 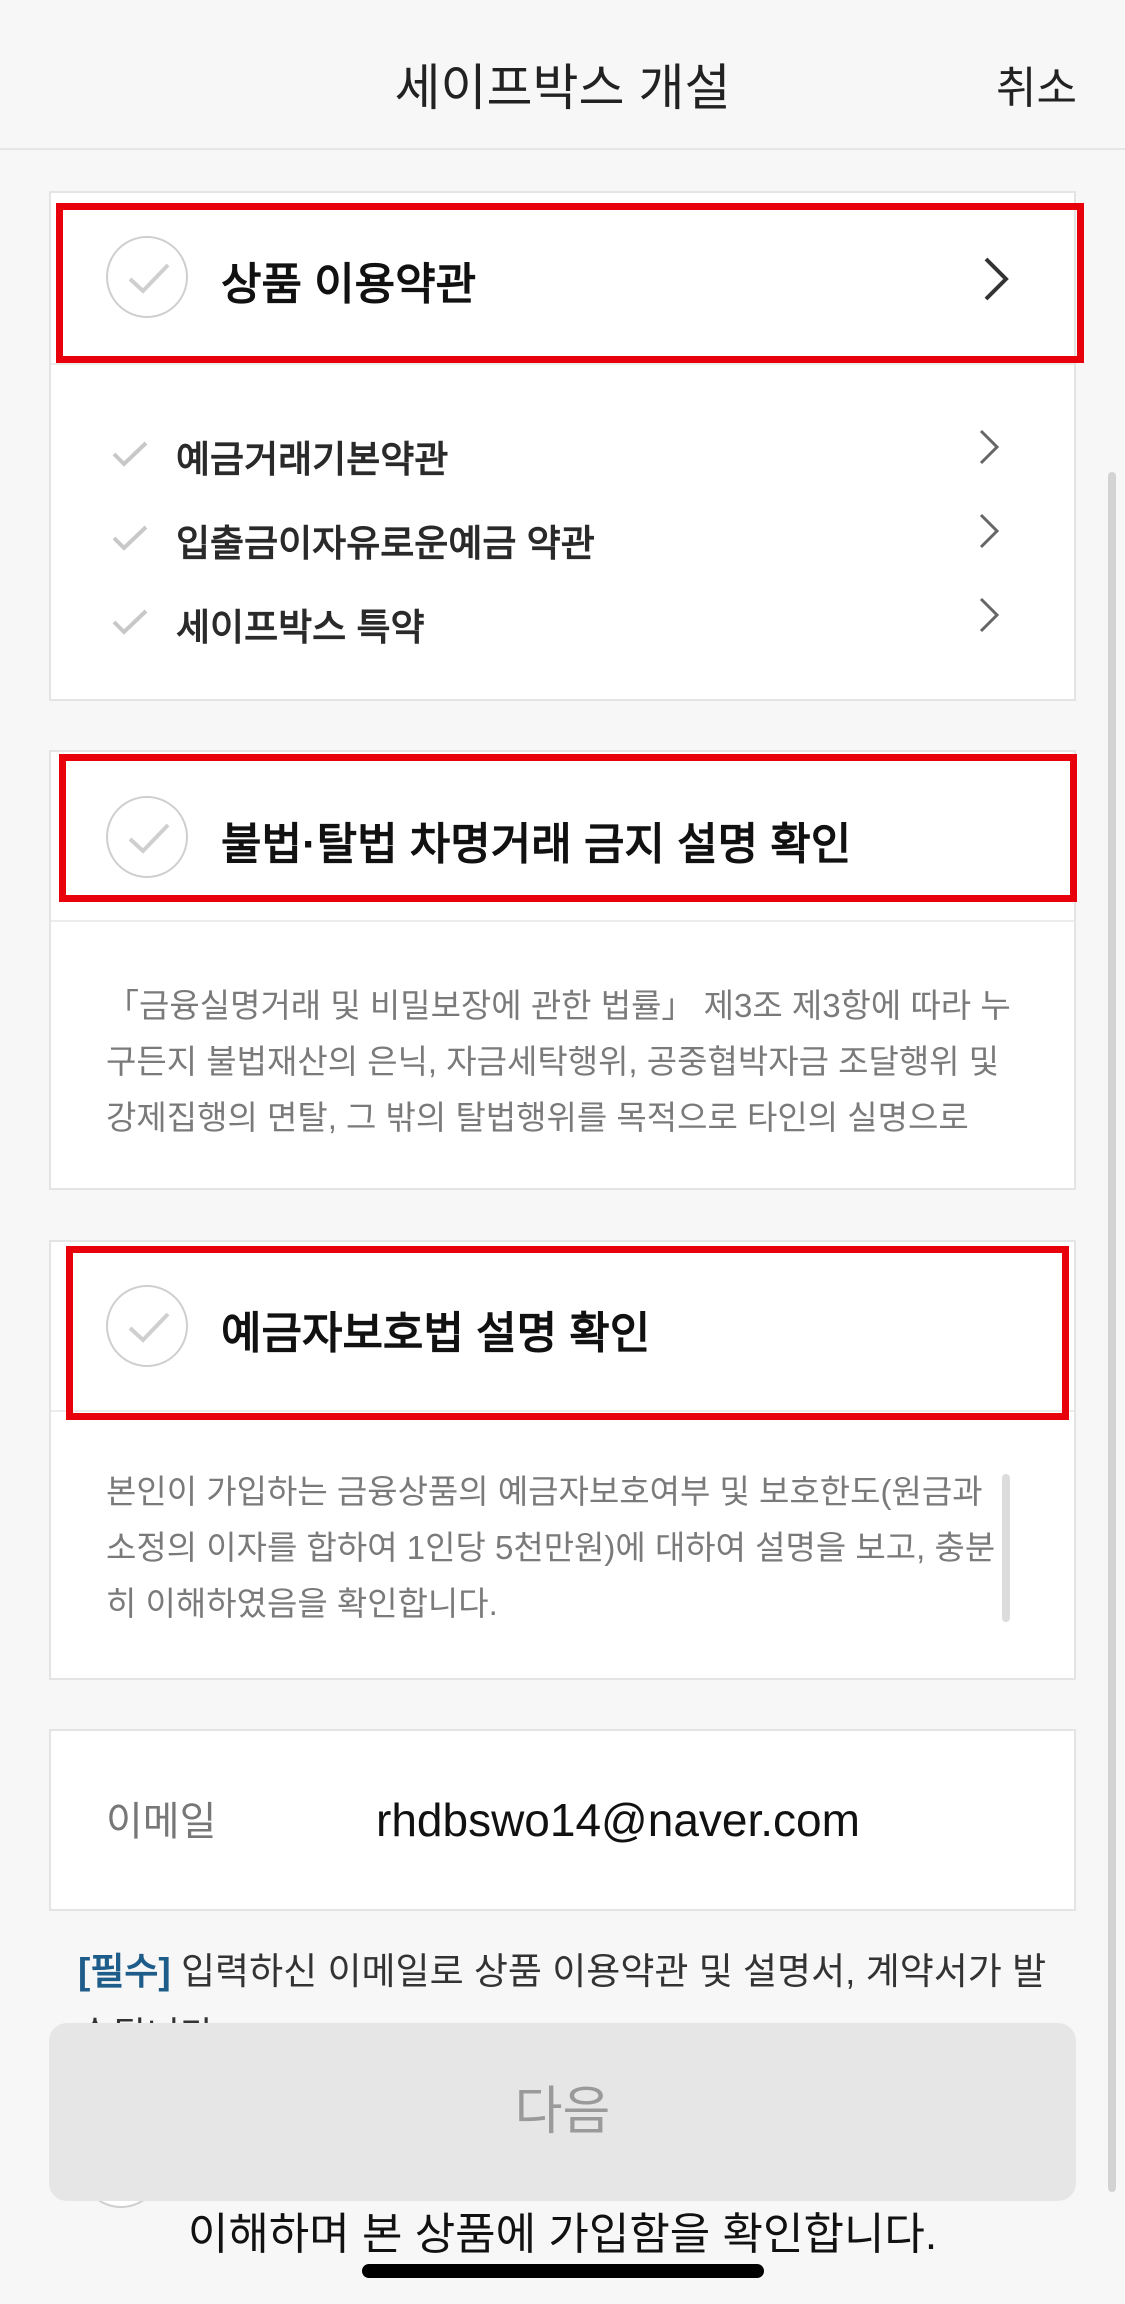 What do you see at coordinates (562, 2234) in the screenshot?
I see `confirm-text: 이해하며 본 상품에 가입함을 확인합니다.` at bounding box center [562, 2234].